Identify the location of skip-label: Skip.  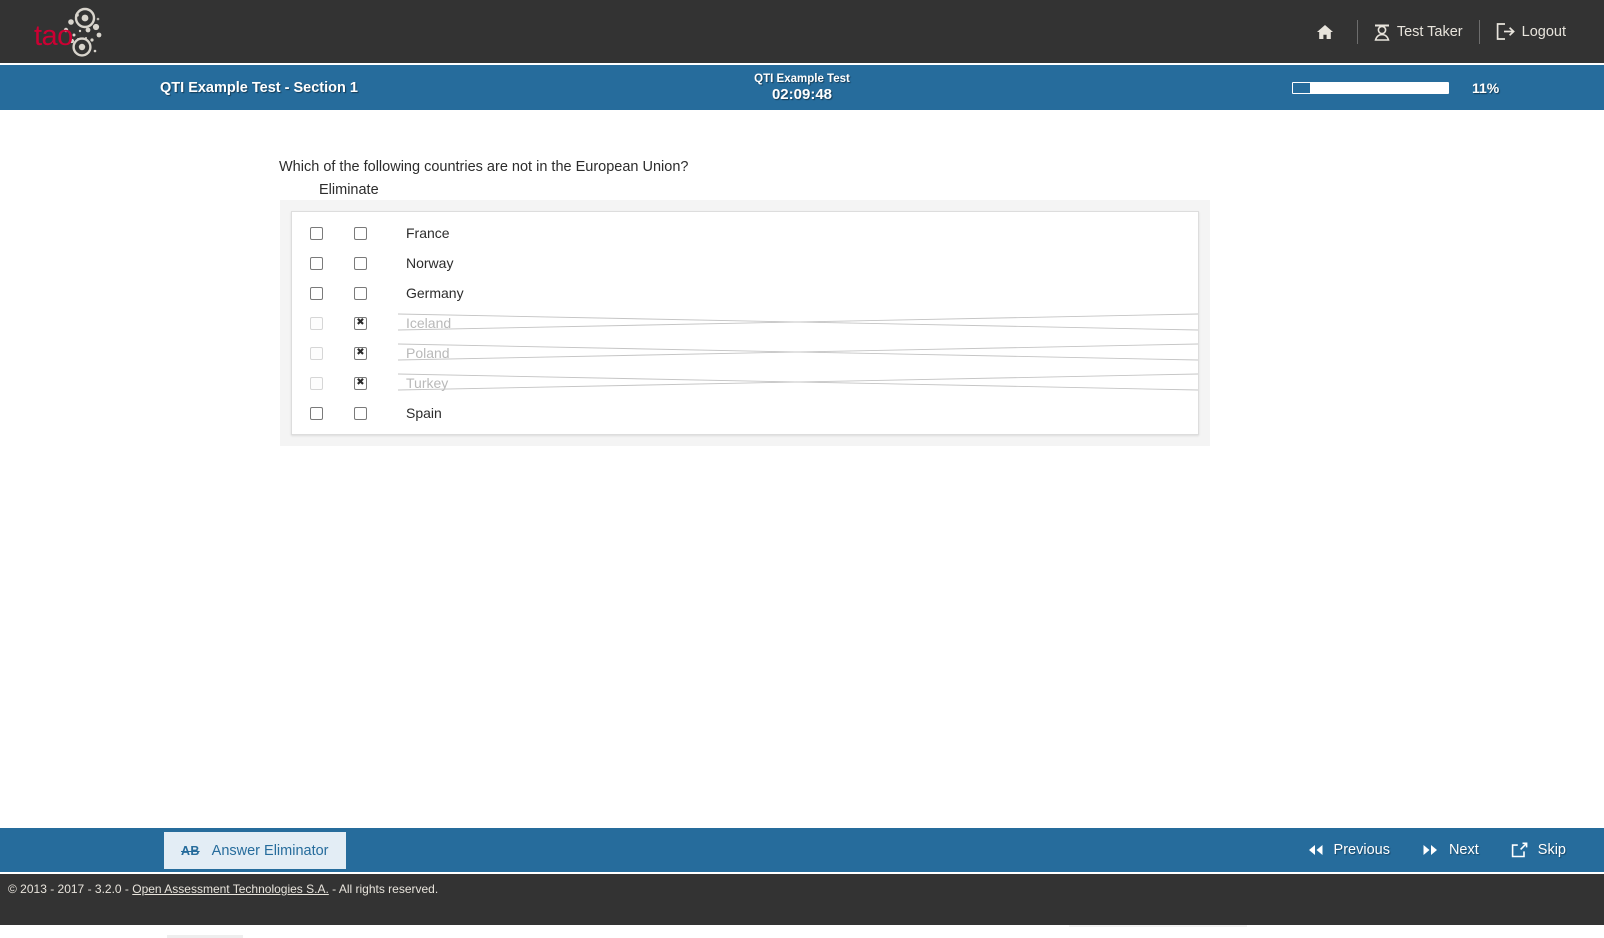
(1551, 850).